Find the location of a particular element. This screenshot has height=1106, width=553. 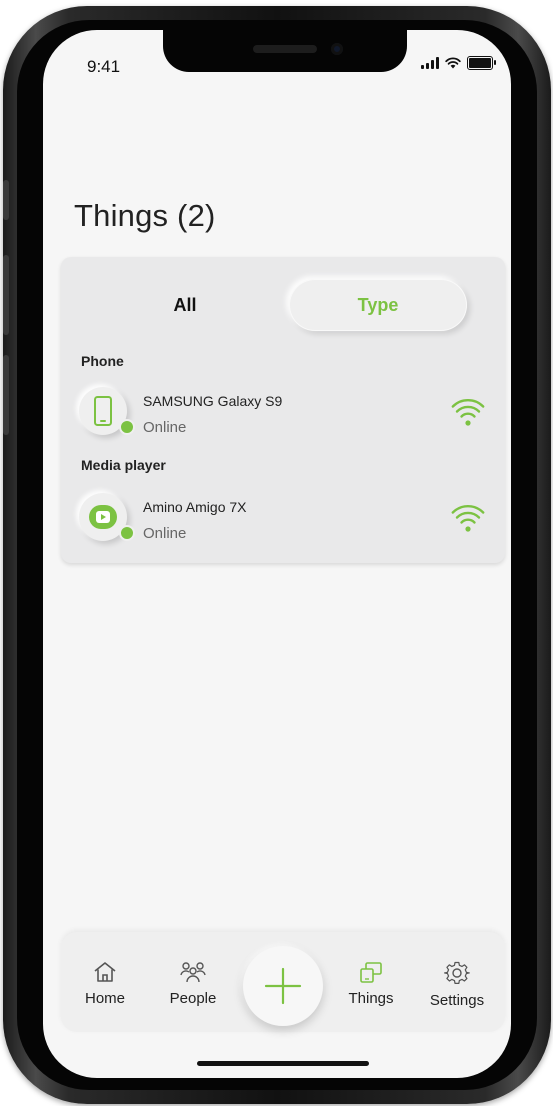

section-label-phone: Phone is located at coordinates (102, 361).